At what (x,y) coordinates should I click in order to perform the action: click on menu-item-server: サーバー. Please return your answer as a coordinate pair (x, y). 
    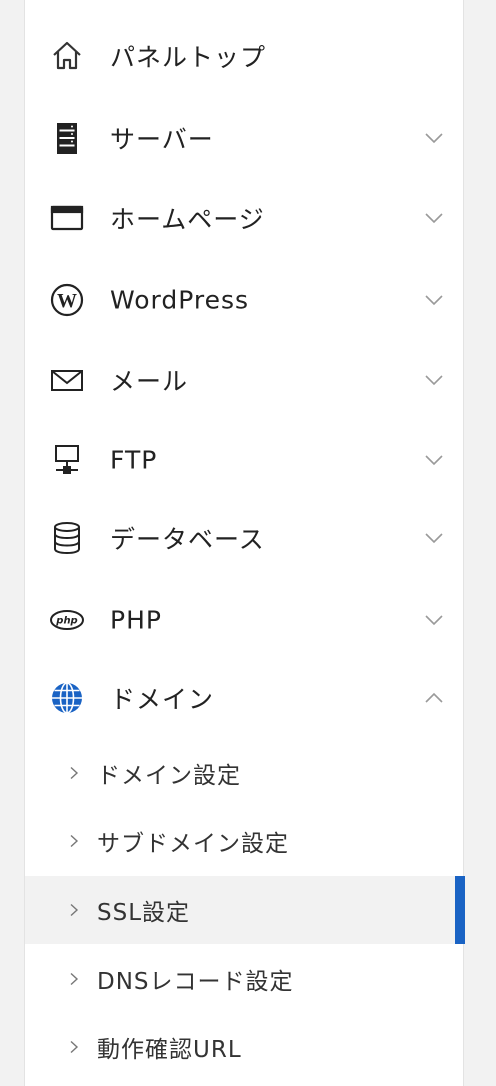
    Looking at the image, I should click on (244, 138).